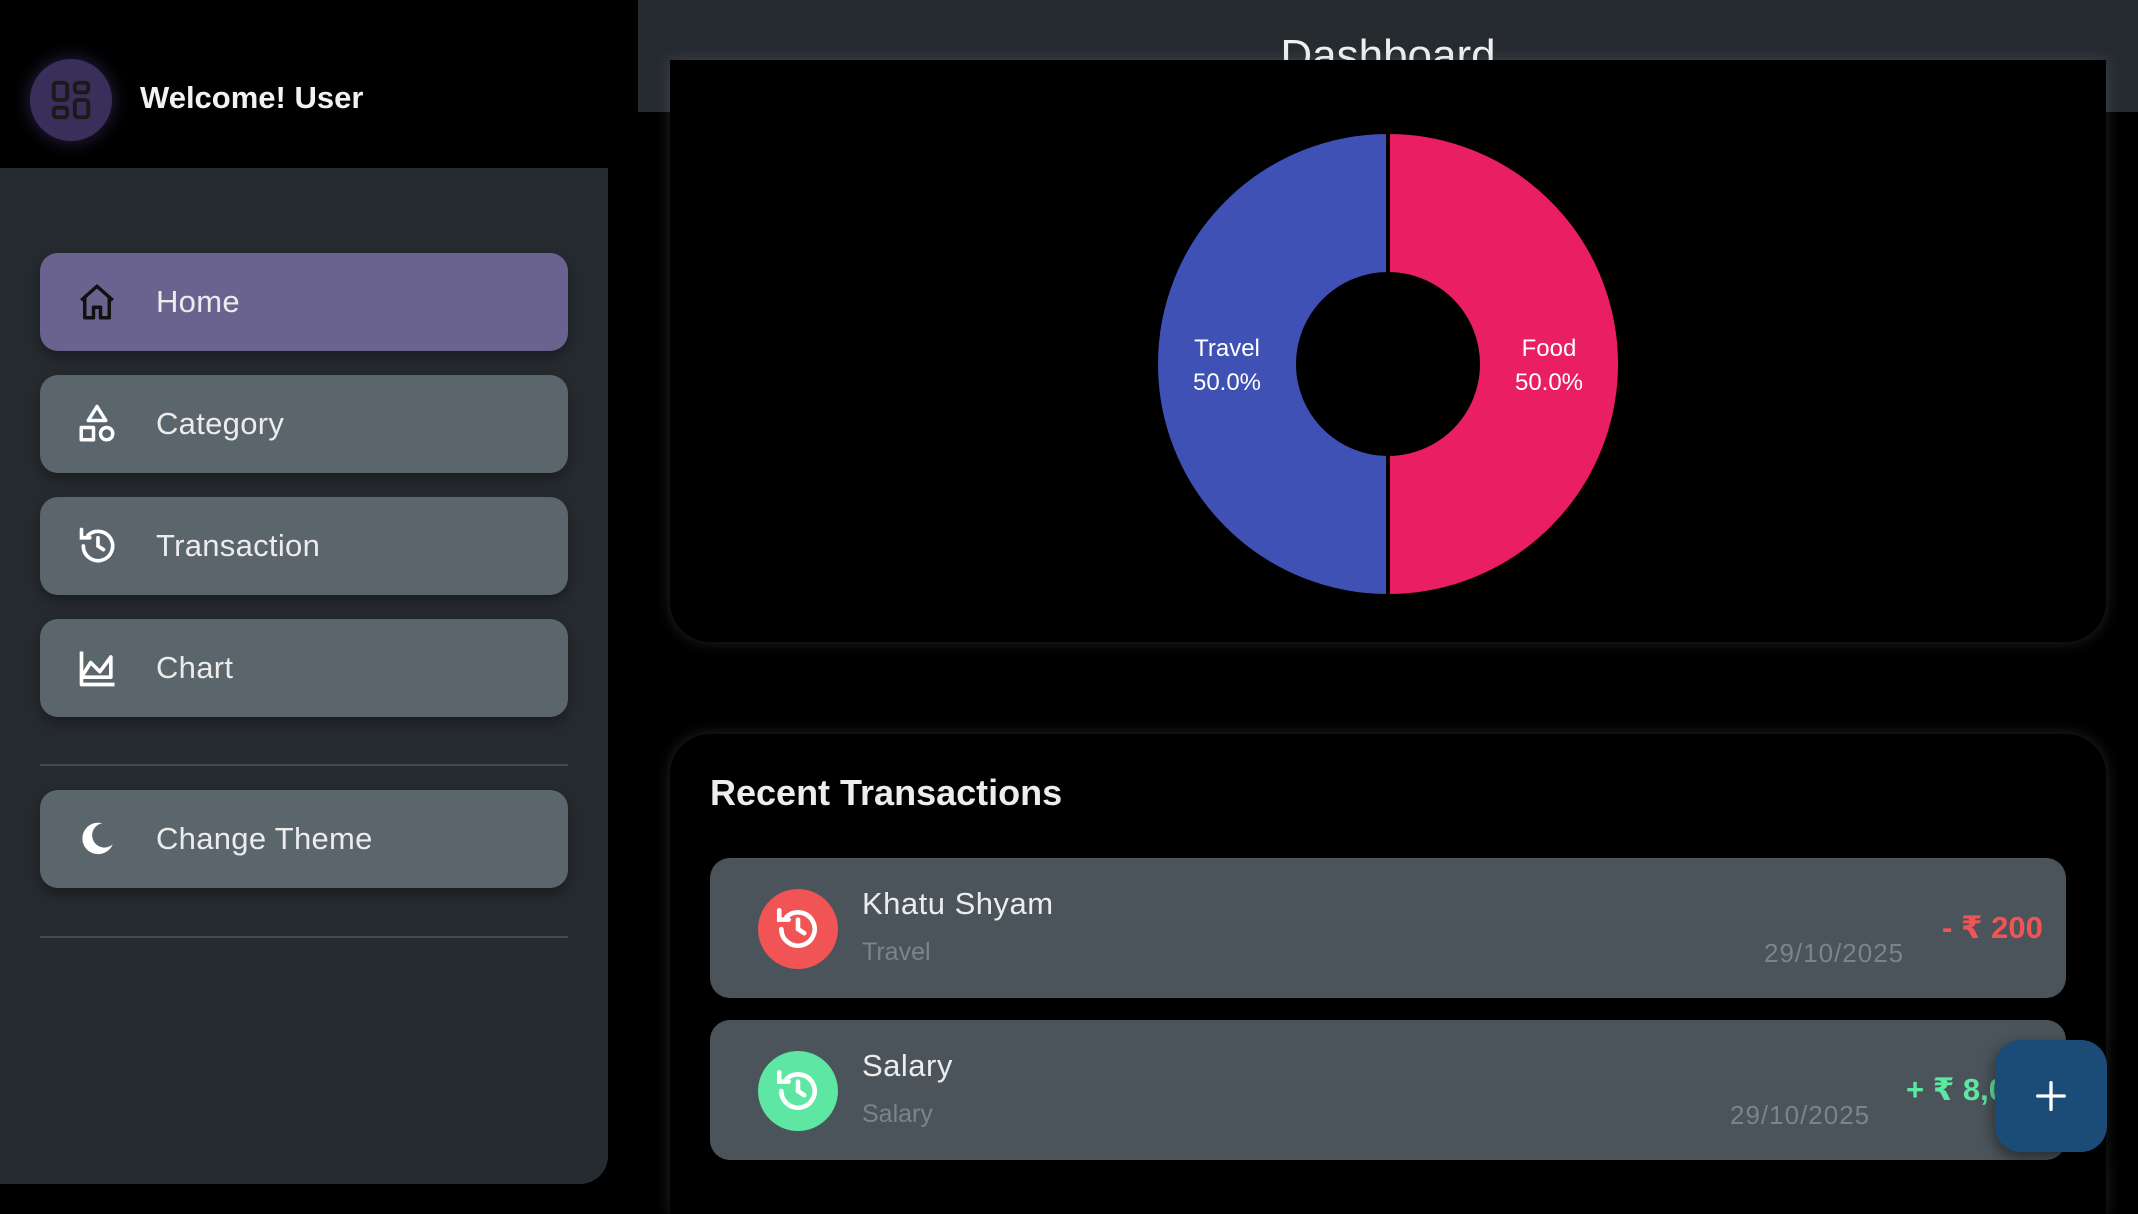  Describe the element at coordinates (220, 423) in the screenshot. I see `sidebar-item-label: Category` at that location.